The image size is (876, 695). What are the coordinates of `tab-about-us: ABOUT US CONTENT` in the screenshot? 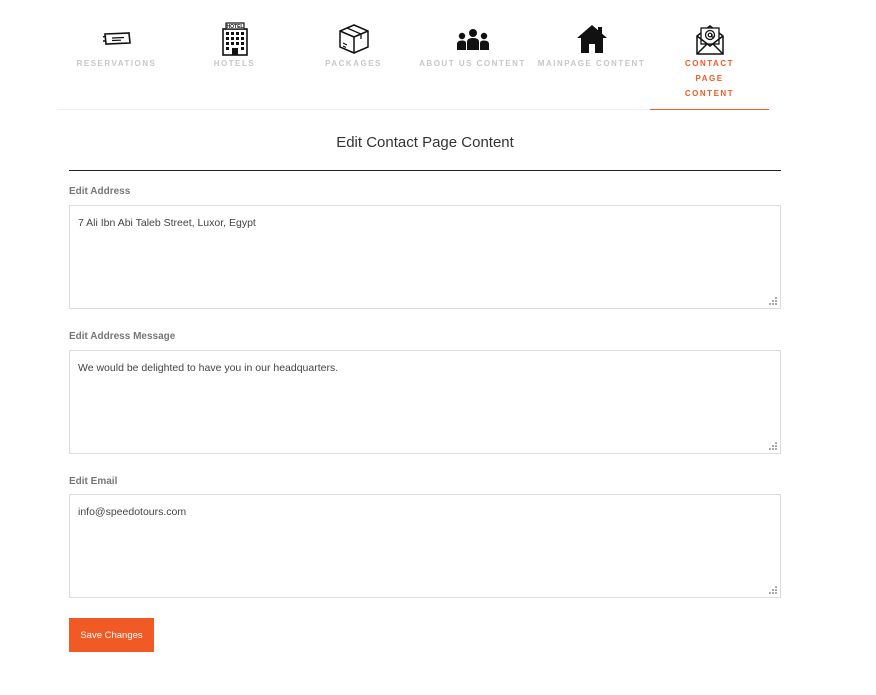 It's located at (472, 55).